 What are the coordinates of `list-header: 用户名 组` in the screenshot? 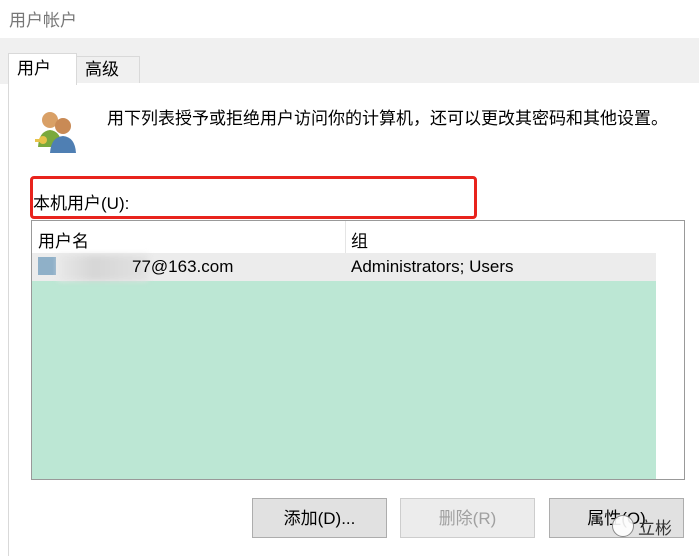 It's located at (344, 237).